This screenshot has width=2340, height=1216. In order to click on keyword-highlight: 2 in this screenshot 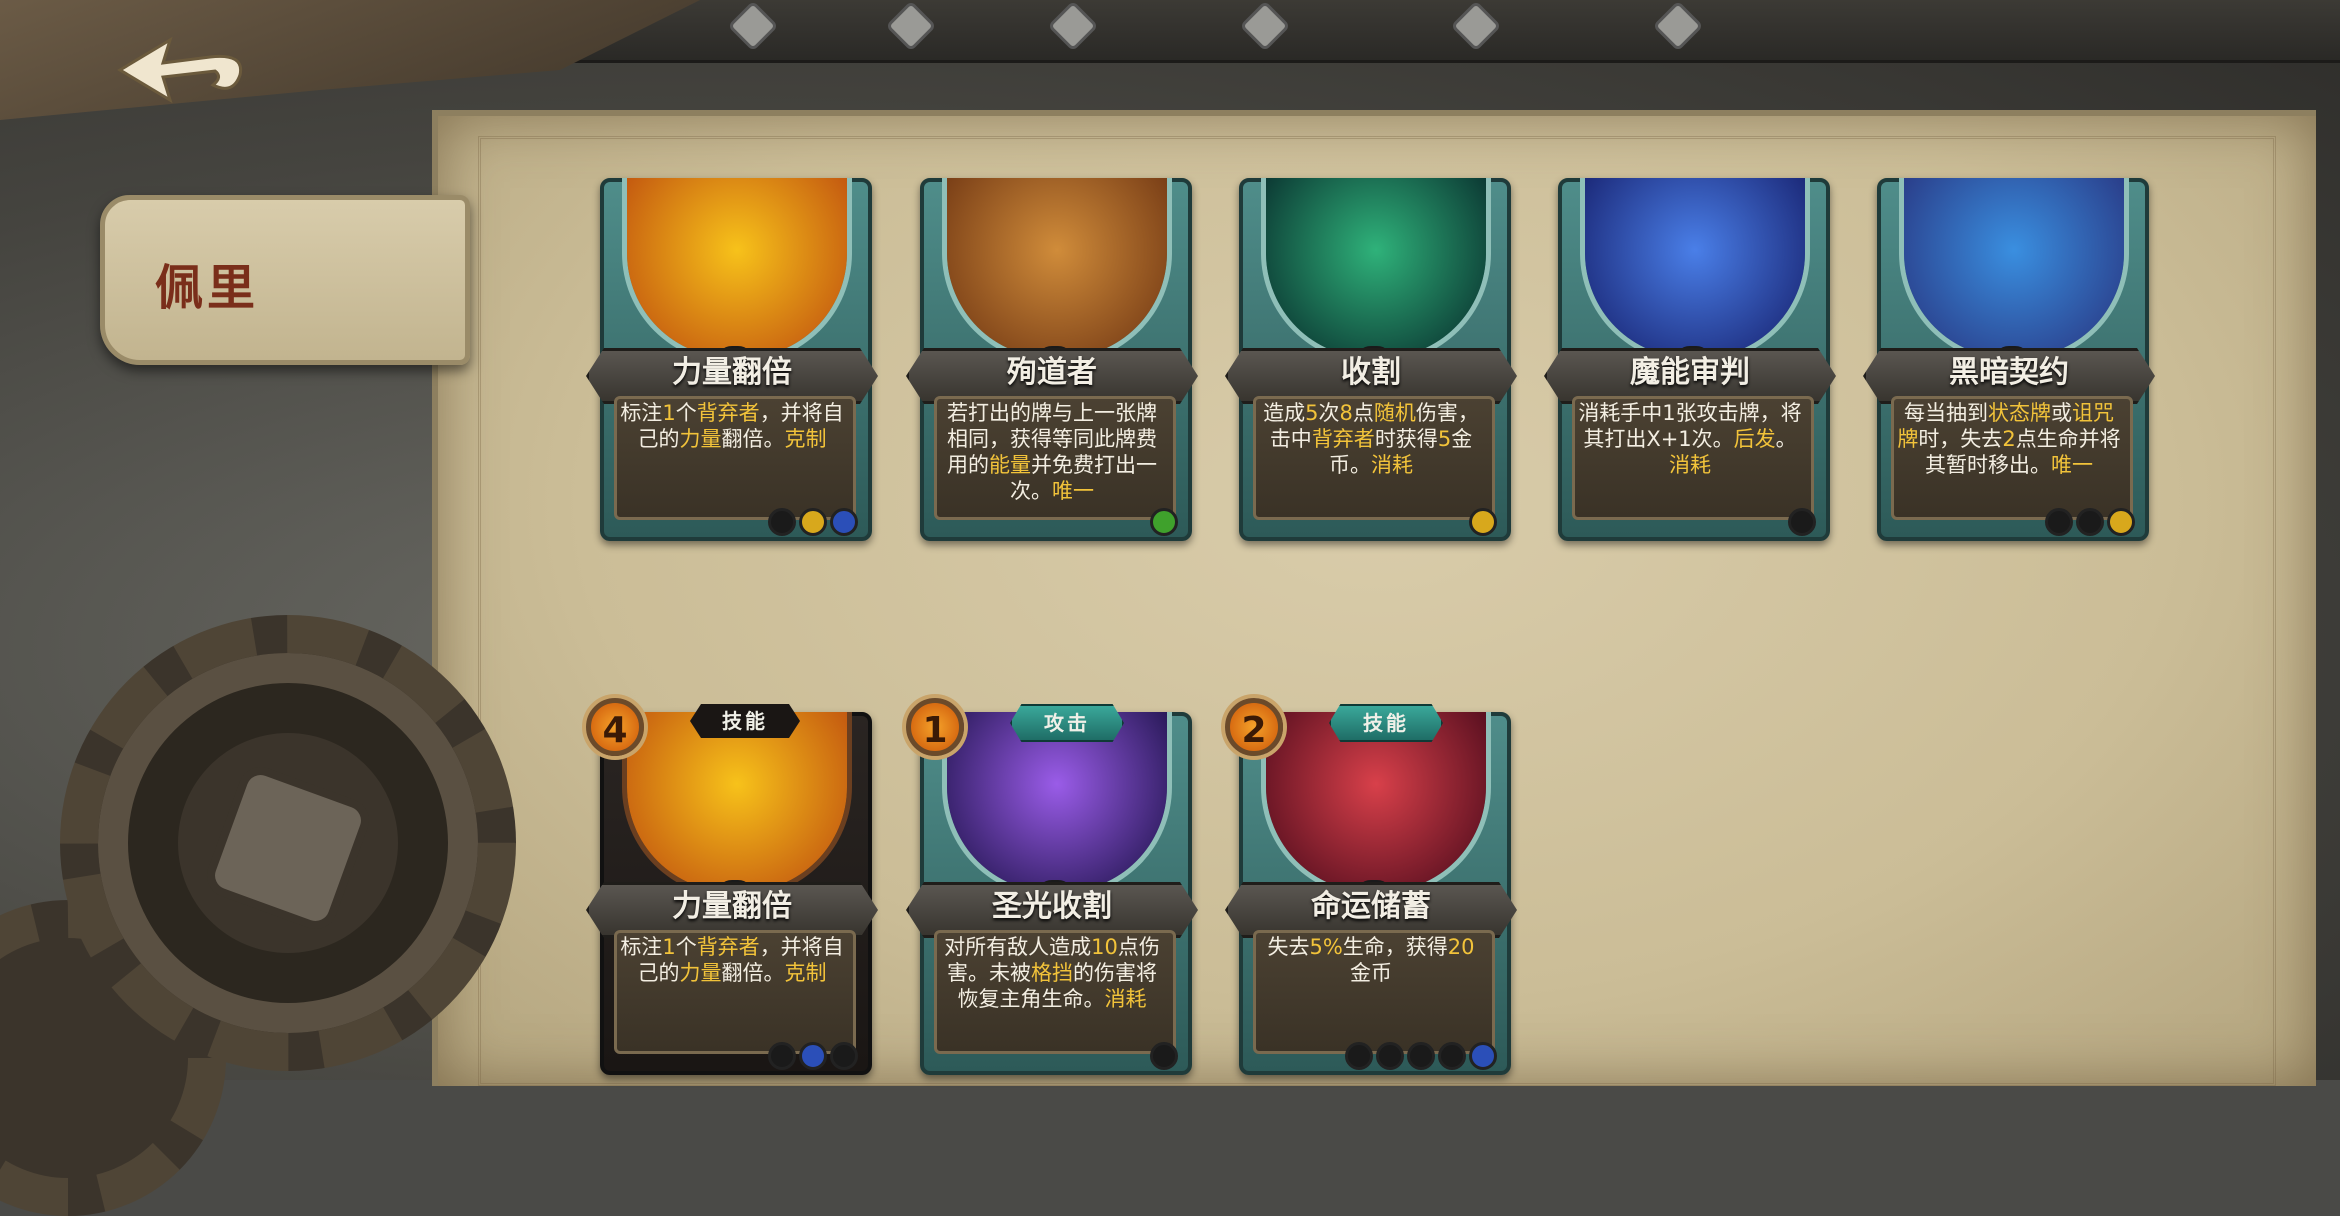, I will do `click(2009, 439)`.